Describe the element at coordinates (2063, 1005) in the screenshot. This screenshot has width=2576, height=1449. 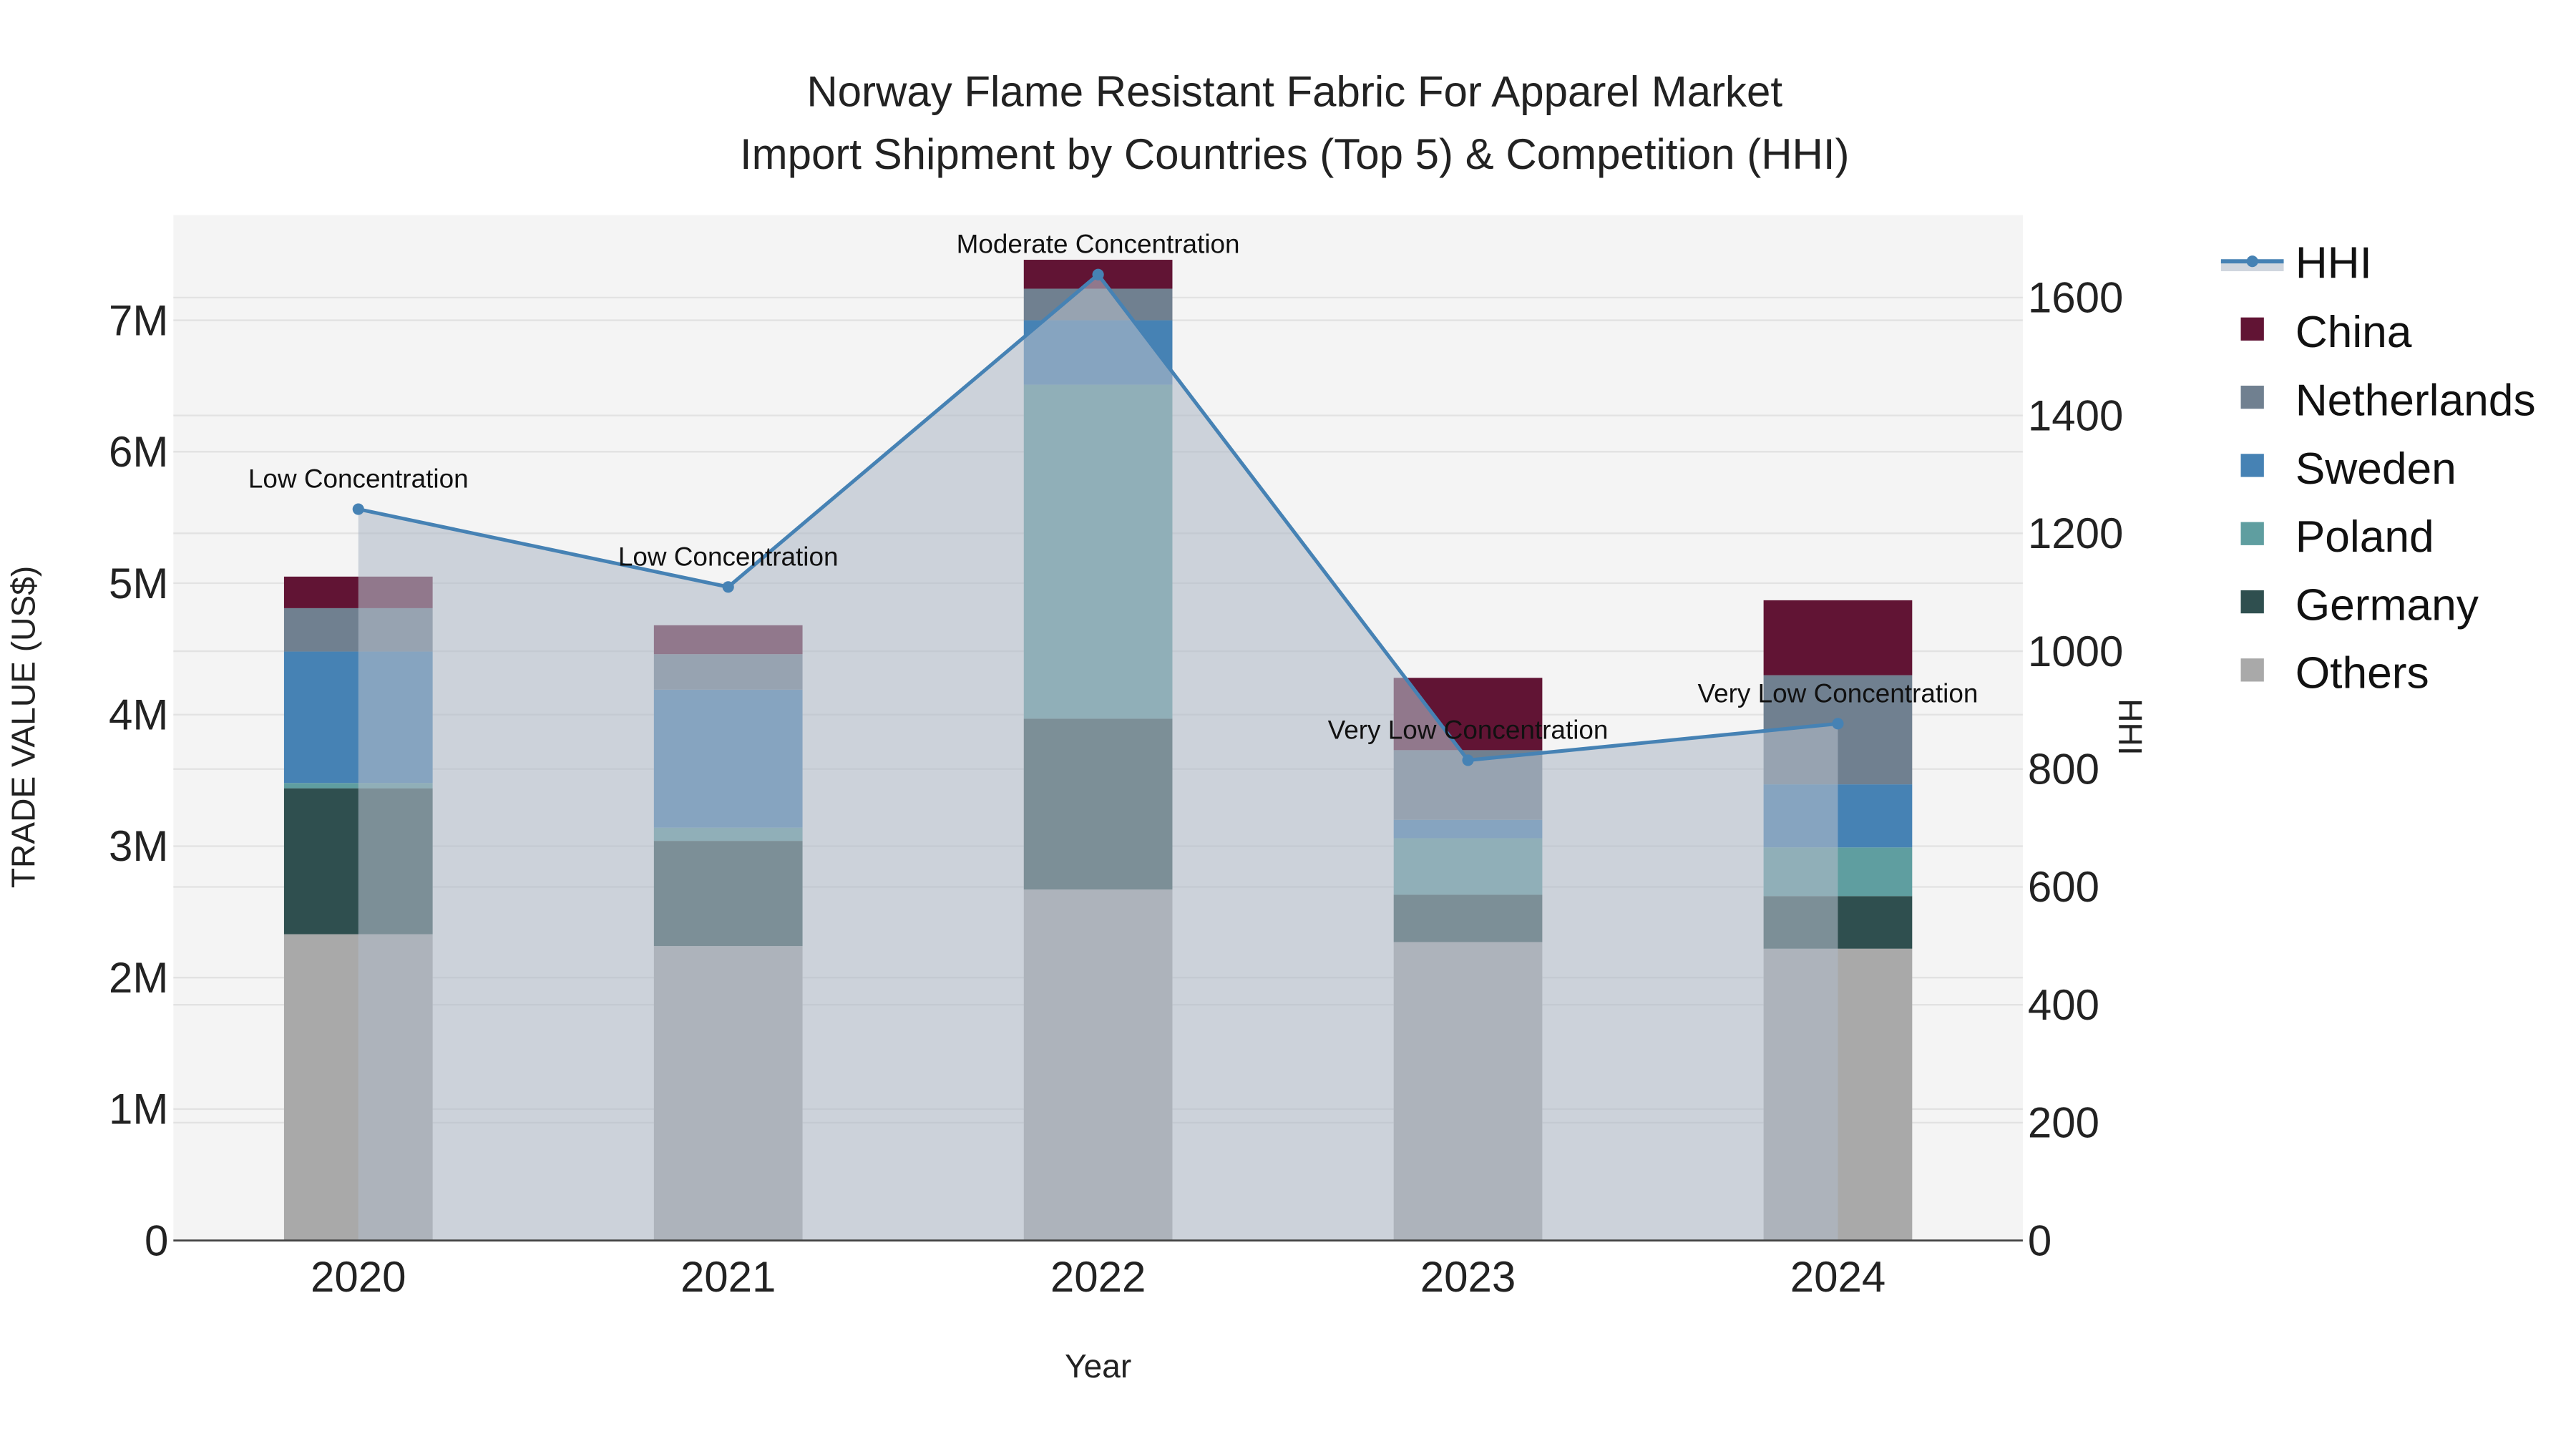
I see `y2-tick-label: 400` at that location.